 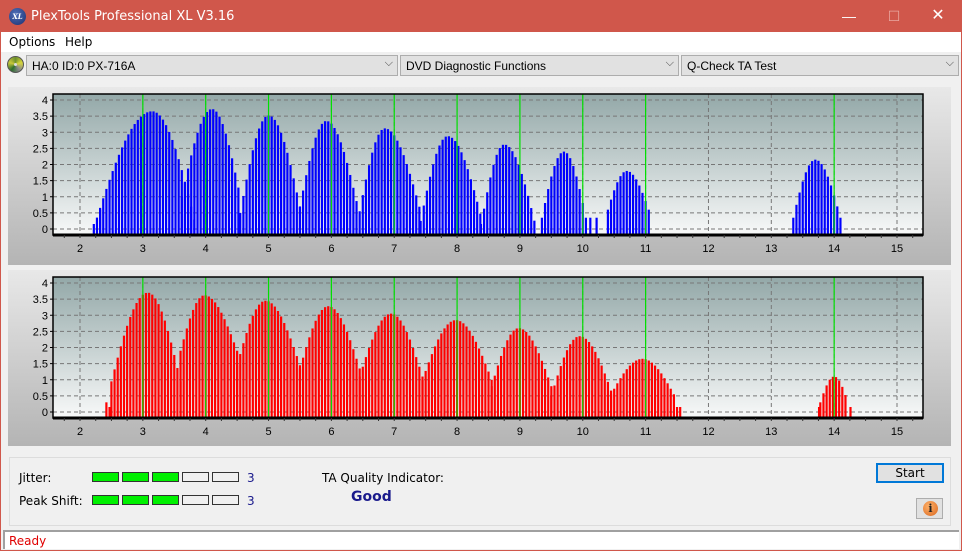 I want to click on status-text: Ready, so click(x=28, y=541).